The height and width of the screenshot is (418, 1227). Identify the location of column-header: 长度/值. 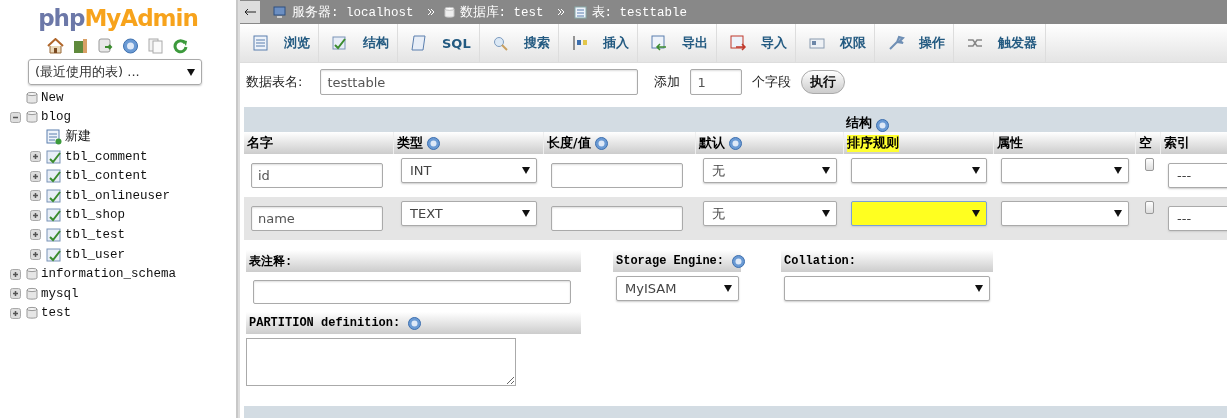
(569, 143).